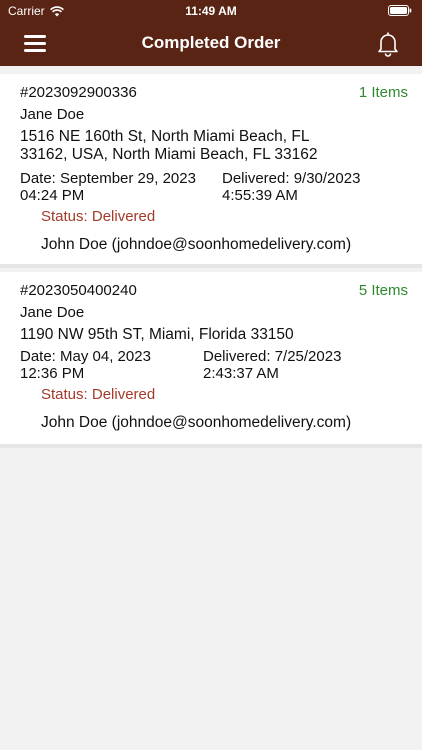  What do you see at coordinates (52, 373) in the screenshot?
I see `order-time-line: 12:36 PM` at bounding box center [52, 373].